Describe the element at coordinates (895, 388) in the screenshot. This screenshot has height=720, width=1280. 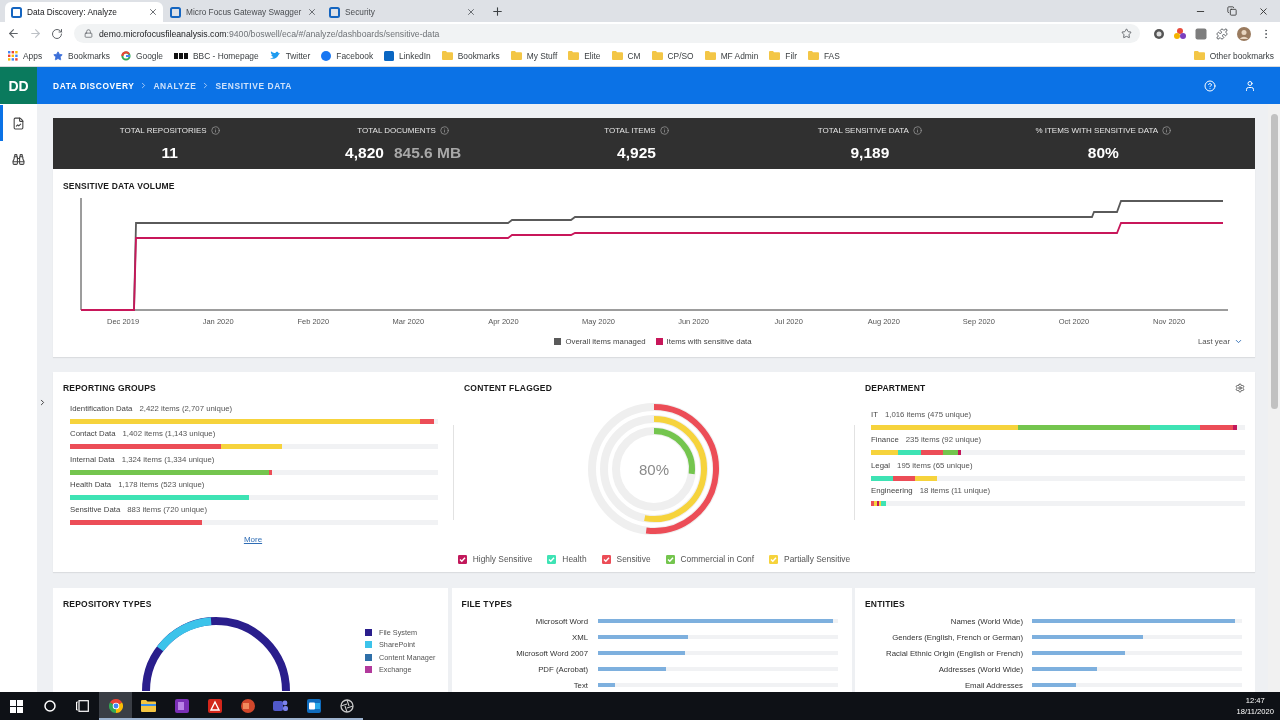
I see `panel-title: DEPARTMENT` at that location.